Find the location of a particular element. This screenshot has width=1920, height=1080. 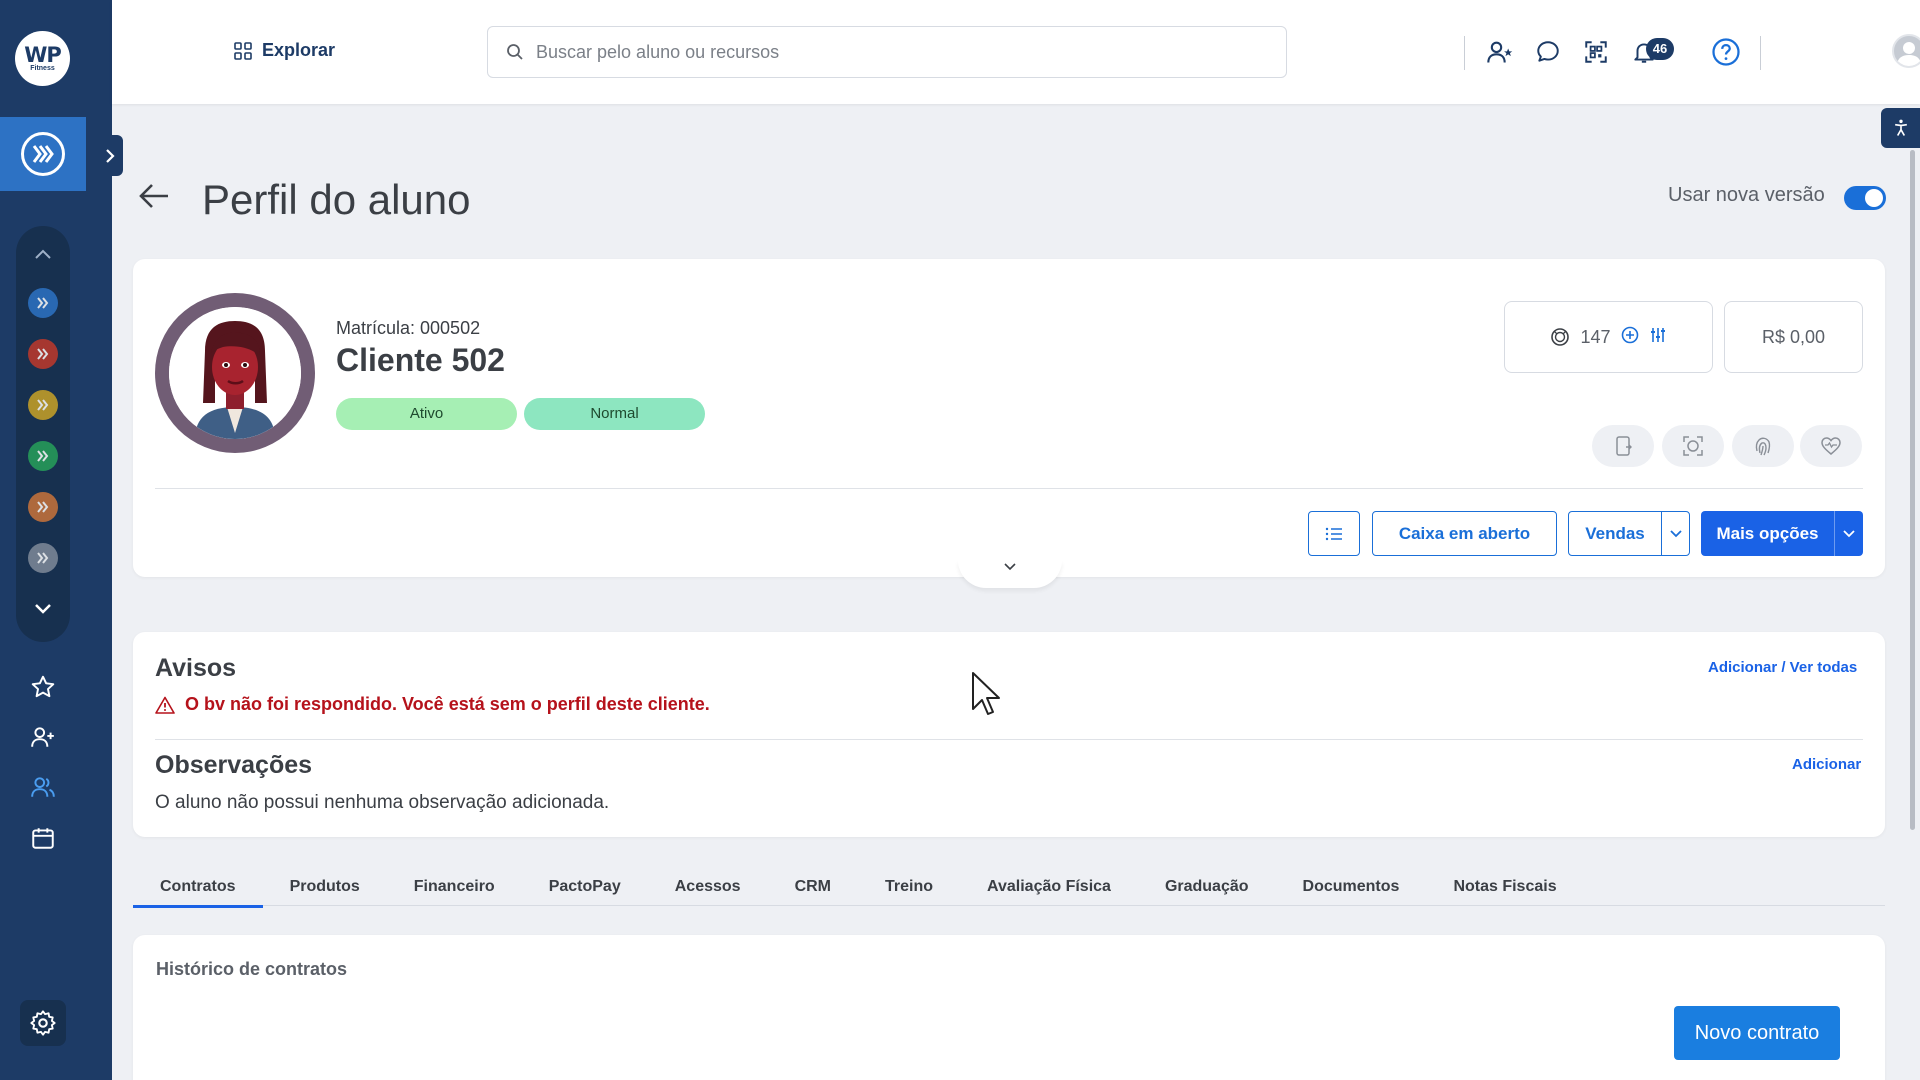

adjust-points-icon is located at coordinates (1658, 337).